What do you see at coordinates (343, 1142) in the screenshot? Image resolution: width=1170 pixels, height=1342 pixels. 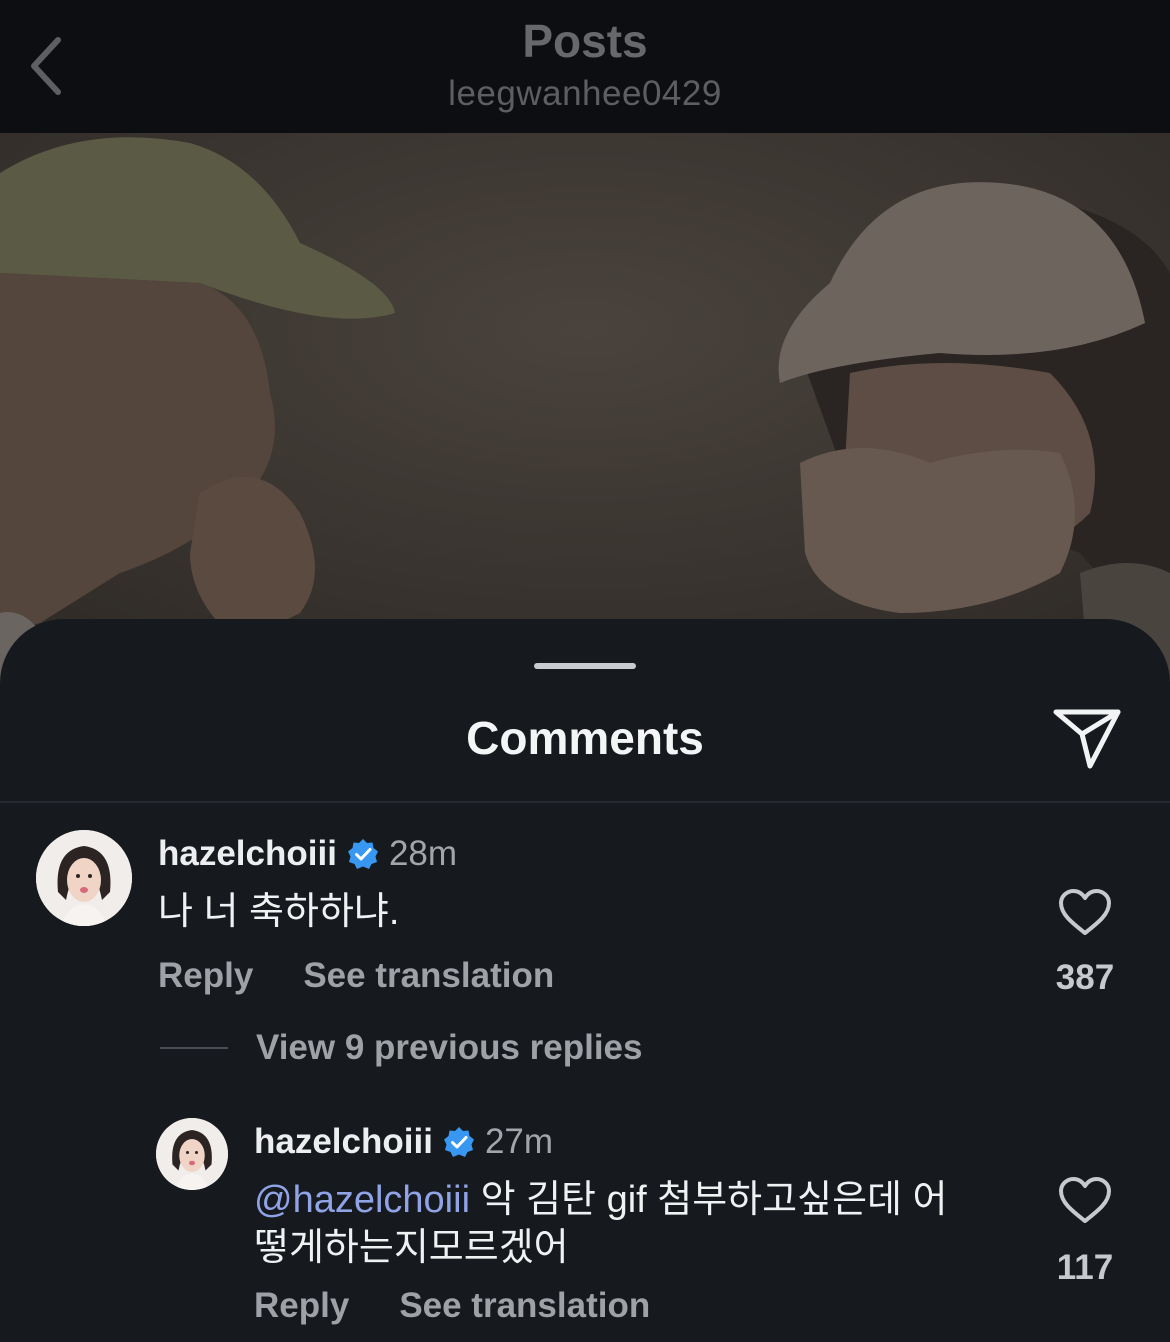 I see `reply-username: hazelchoiii` at bounding box center [343, 1142].